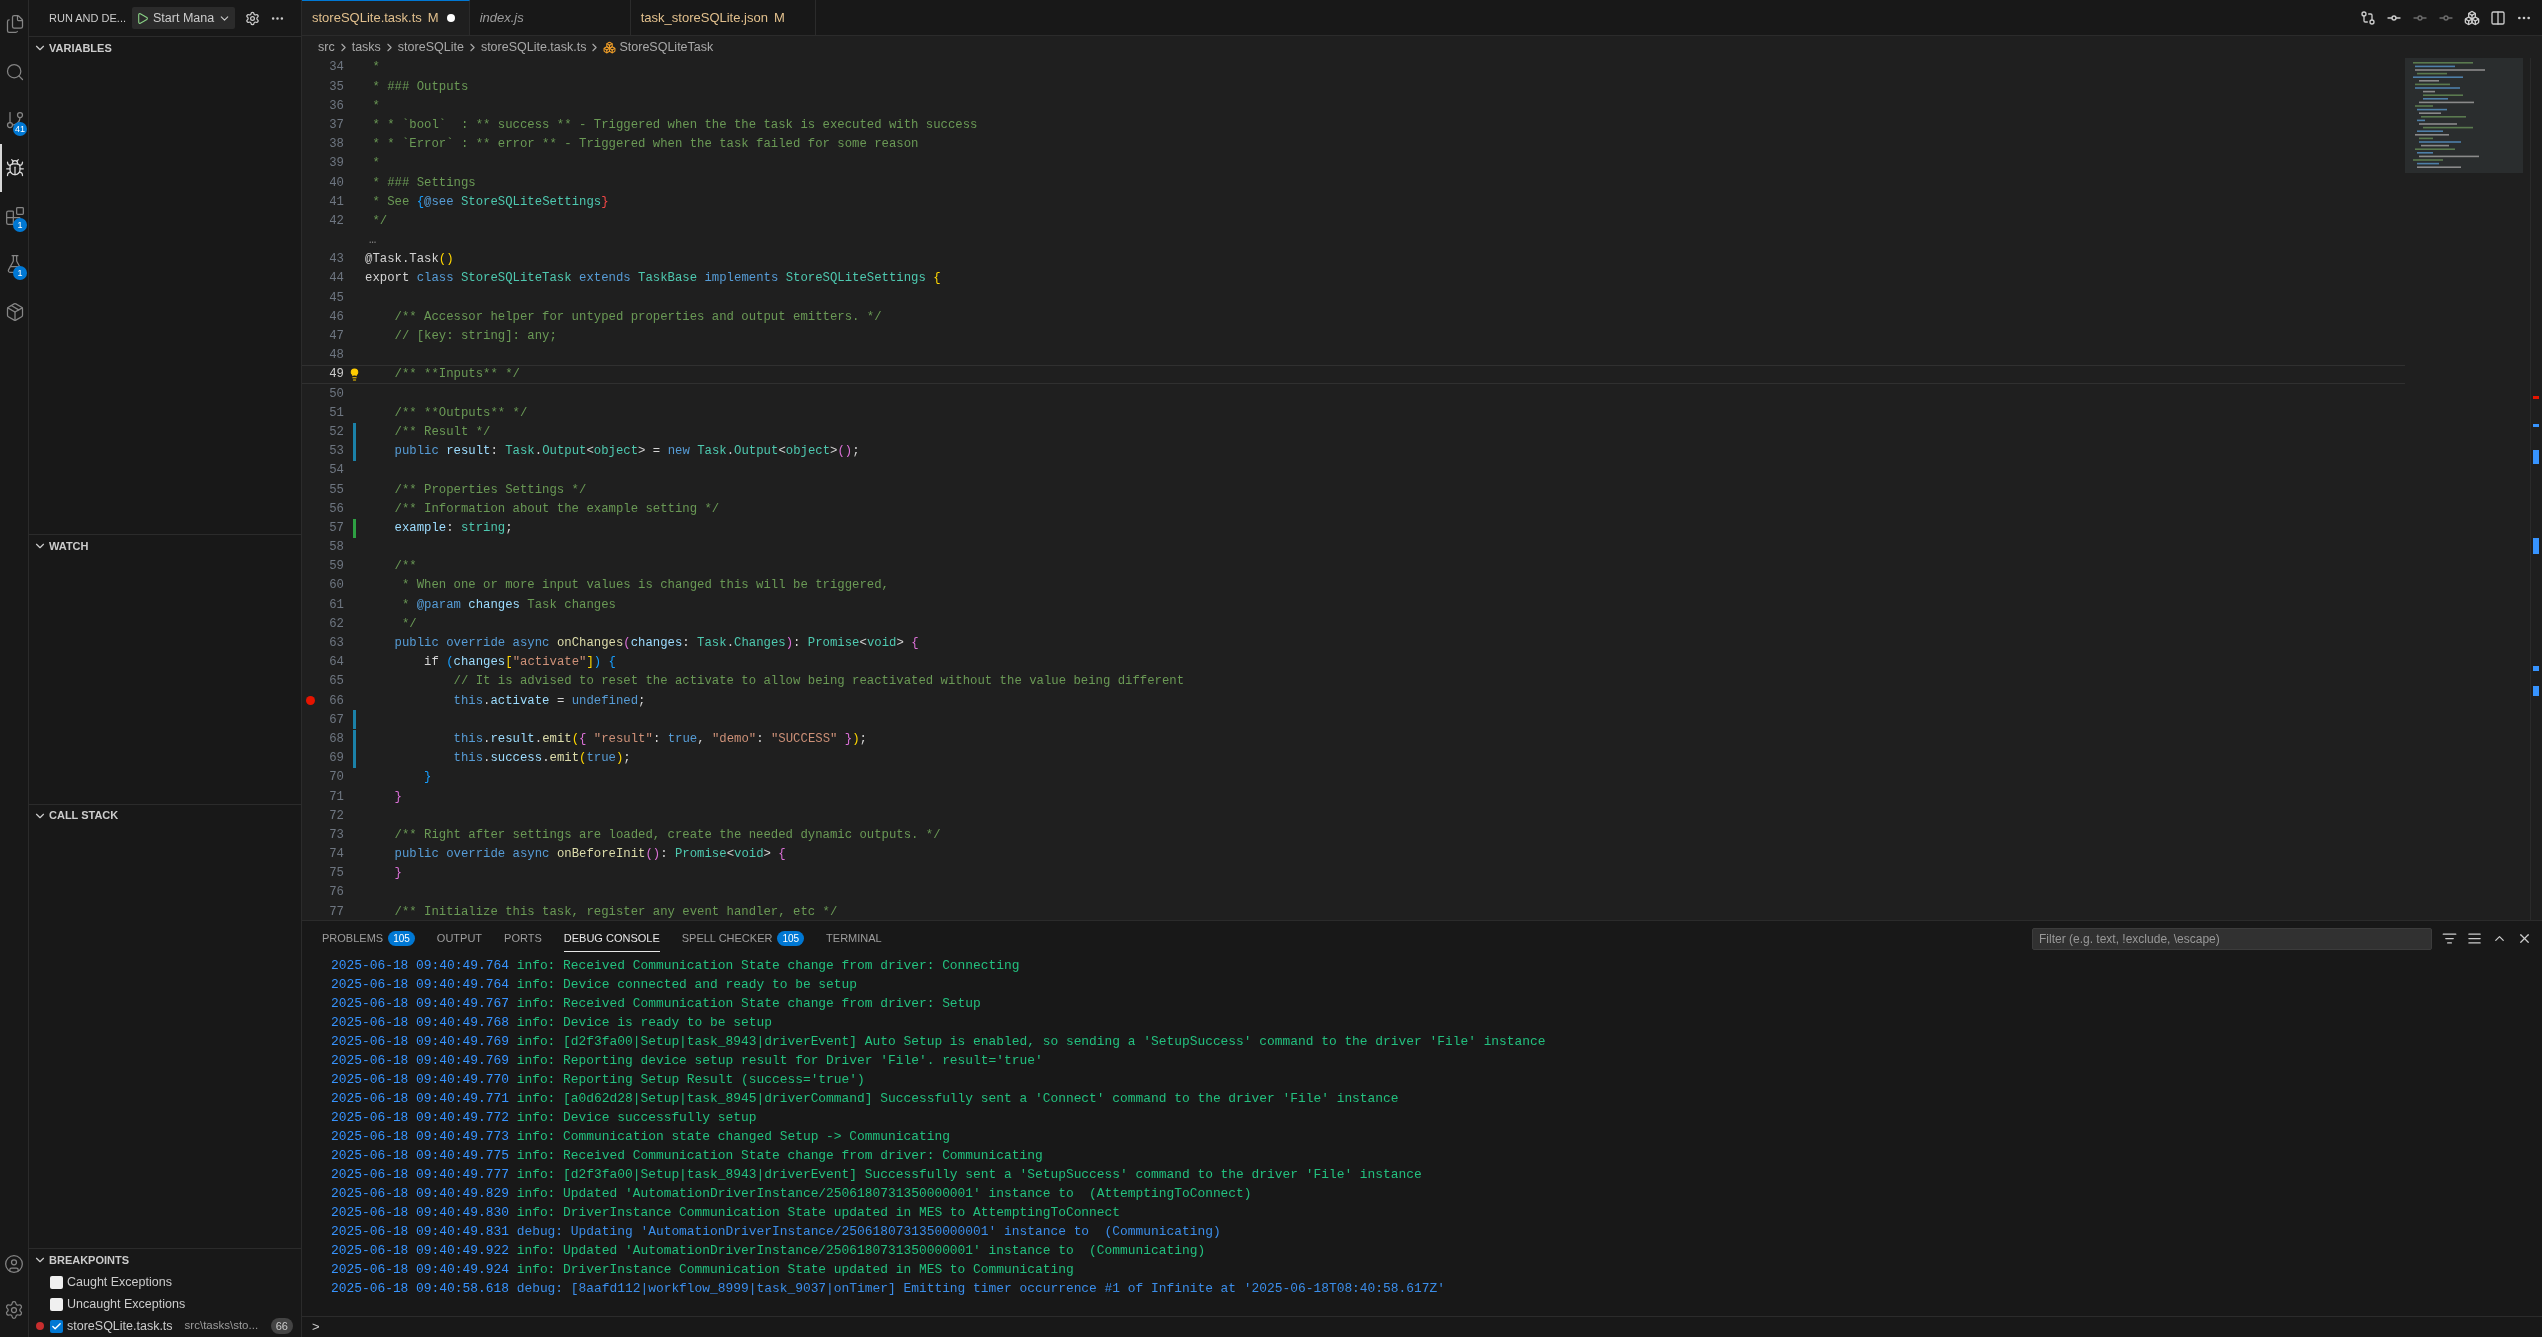  I want to click on line-number: 59, so click(336, 567).